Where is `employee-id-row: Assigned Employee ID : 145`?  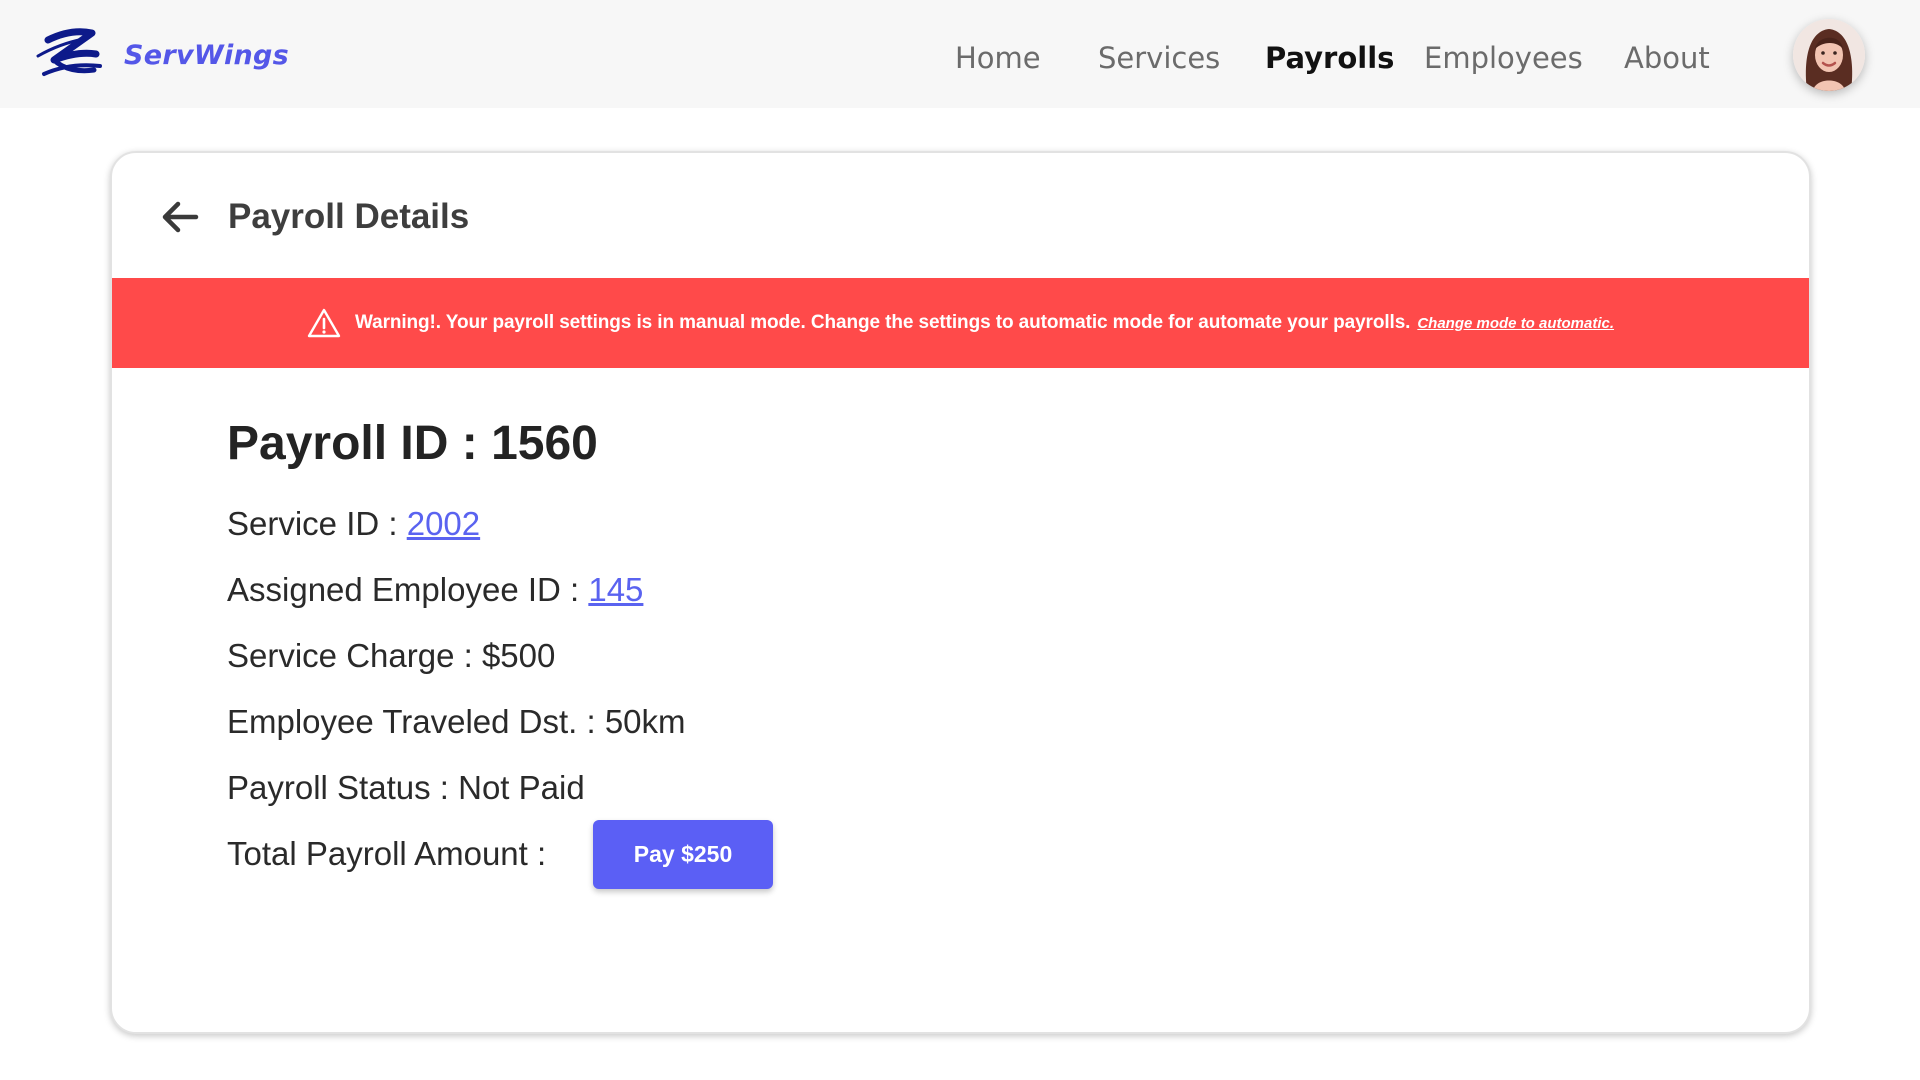
employee-id-row: Assigned Employee ID : 145 is located at coordinates (435, 590).